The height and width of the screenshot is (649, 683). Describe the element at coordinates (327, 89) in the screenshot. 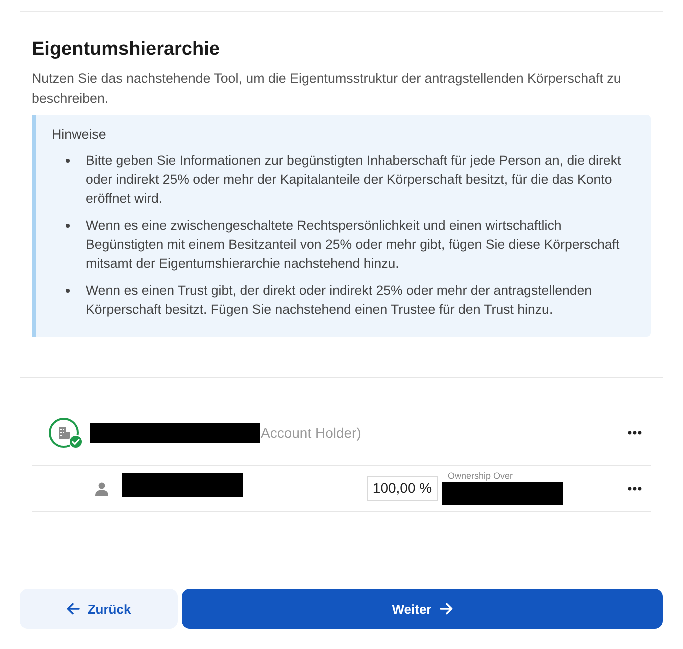

I see `section-description: Nutzen Sie das nachstehende Tool, um die Eigentumsstruktur der antragstellenden Körperschaft zu beschreiben.` at that location.